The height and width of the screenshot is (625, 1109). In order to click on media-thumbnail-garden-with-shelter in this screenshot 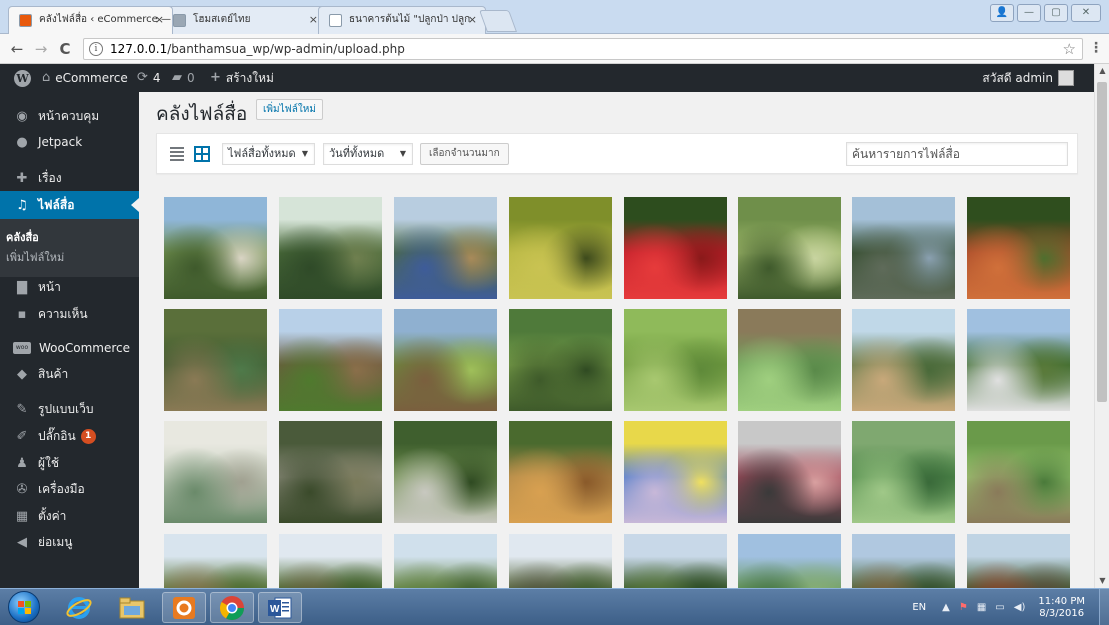, I will do `click(445, 248)`.